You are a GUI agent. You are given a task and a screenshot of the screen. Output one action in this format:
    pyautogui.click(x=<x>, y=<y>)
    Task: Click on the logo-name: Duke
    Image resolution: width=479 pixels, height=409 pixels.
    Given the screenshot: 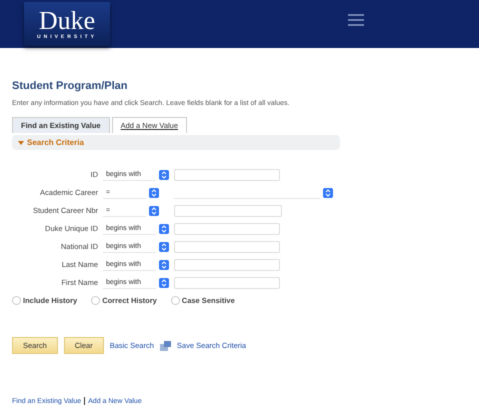 What is the action you would take?
    pyautogui.click(x=67, y=21)
    